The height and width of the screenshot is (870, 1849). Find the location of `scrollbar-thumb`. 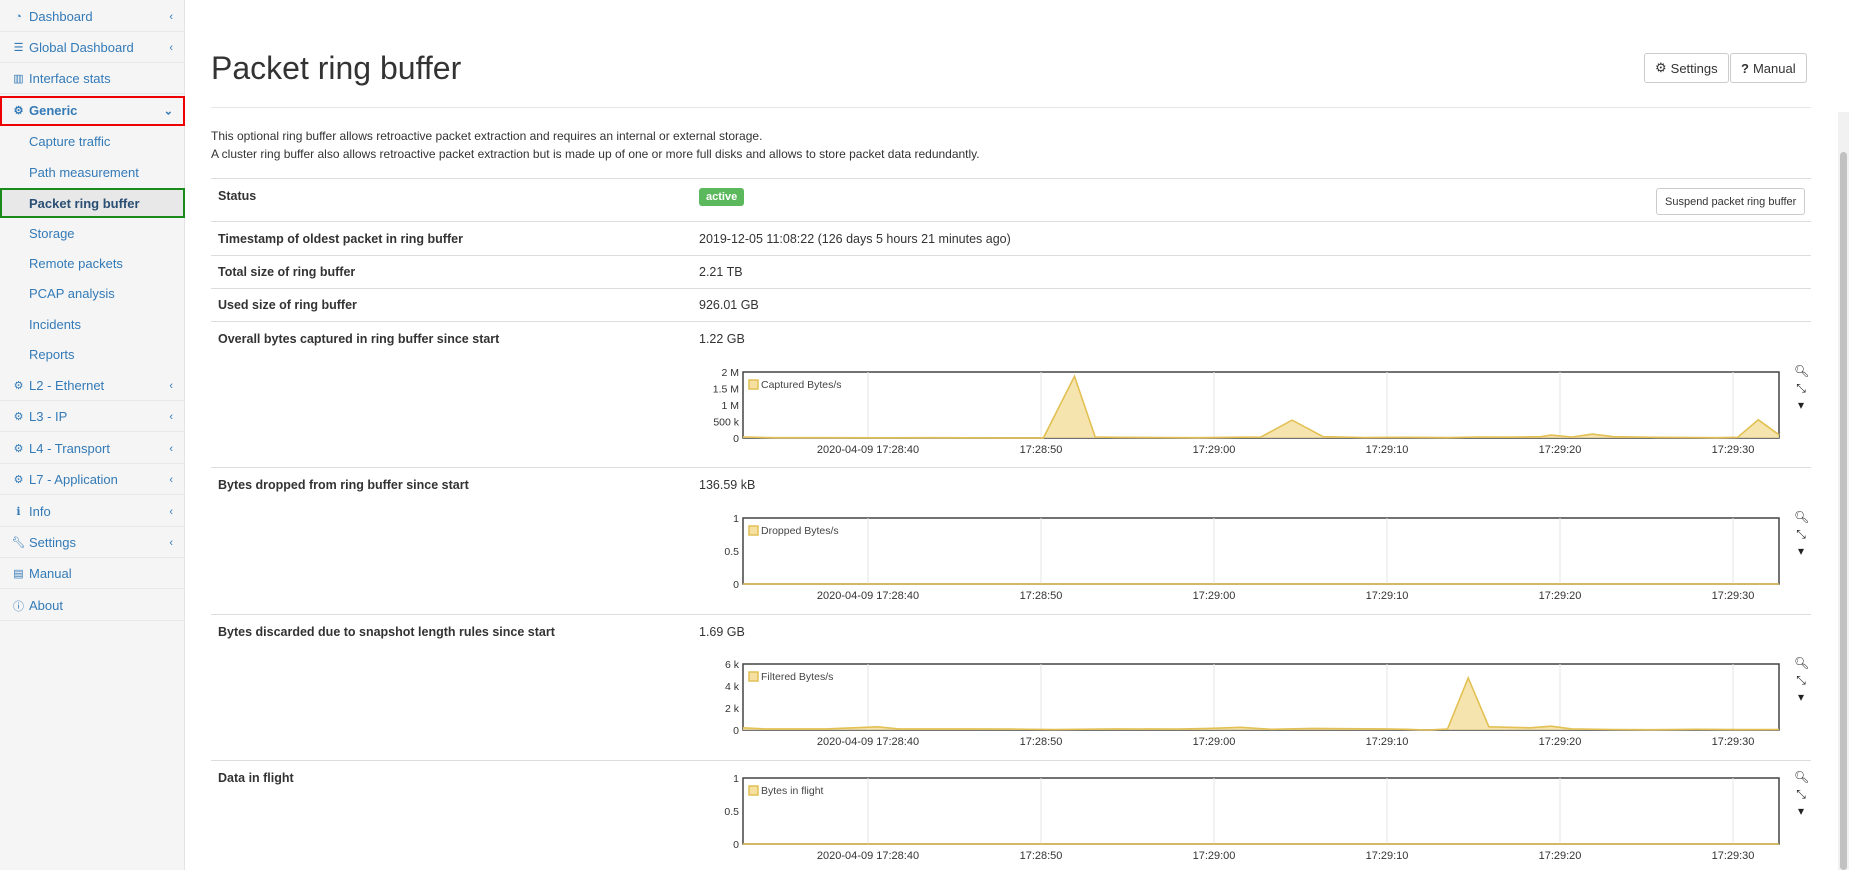

scrollbar-thumb is located at coordinates (1843, 511).